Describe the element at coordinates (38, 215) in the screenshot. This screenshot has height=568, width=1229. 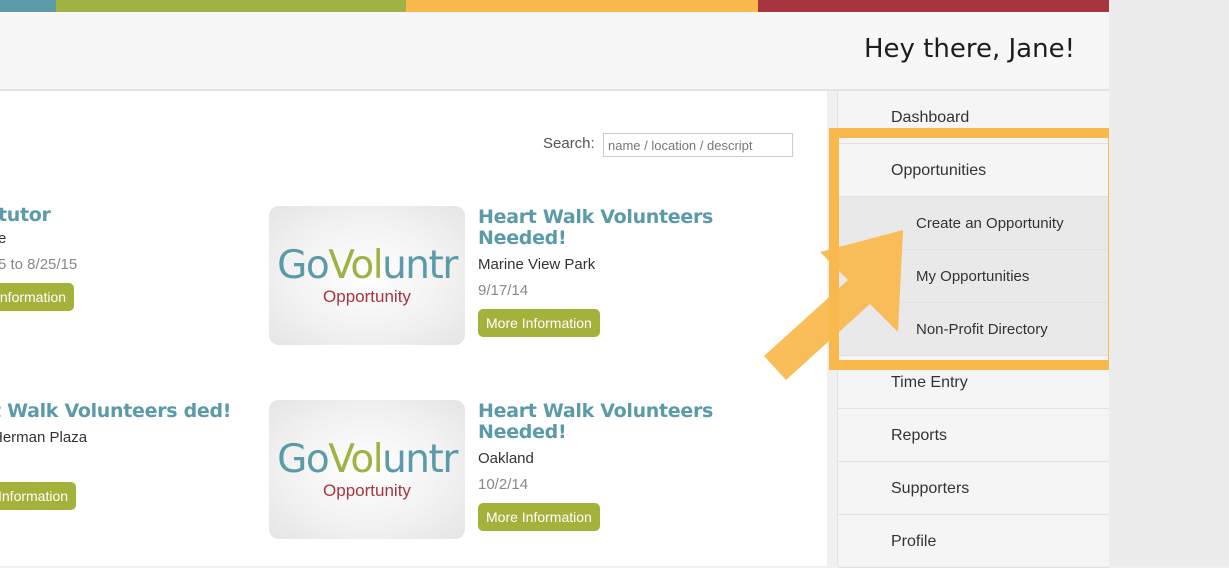
I see `opportunity-title: tutor` at that location.